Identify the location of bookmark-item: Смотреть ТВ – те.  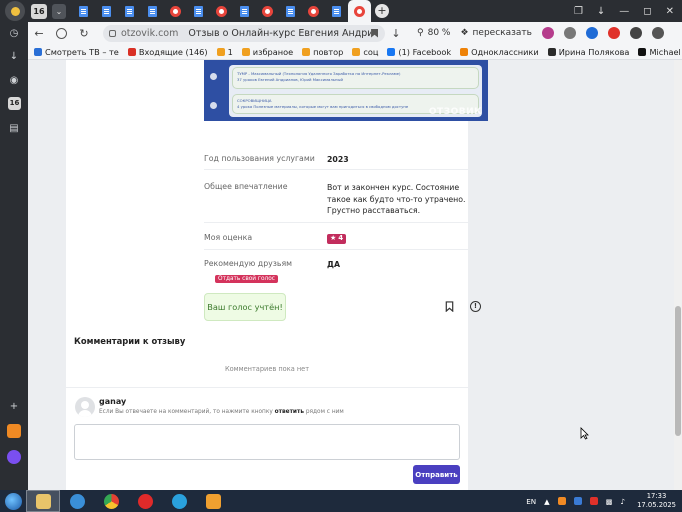
(76, 52).